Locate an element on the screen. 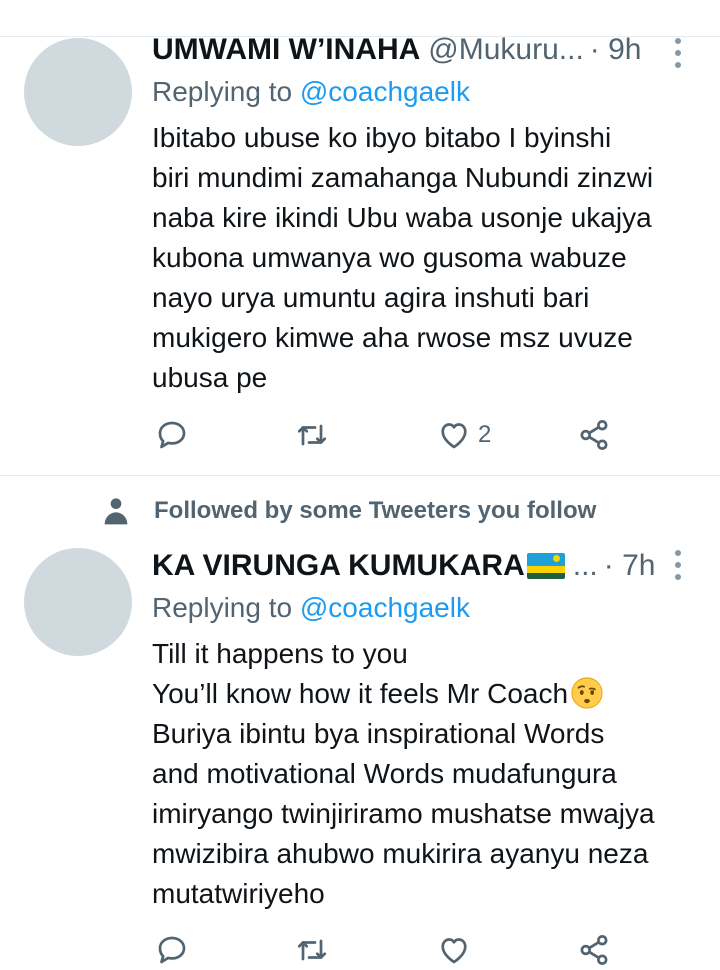 Image resolution: width=720 pixels, height=970 pixels. tweet-text-line: You’ll know how it feels Mr Coach is located at coordinates (432, 694).